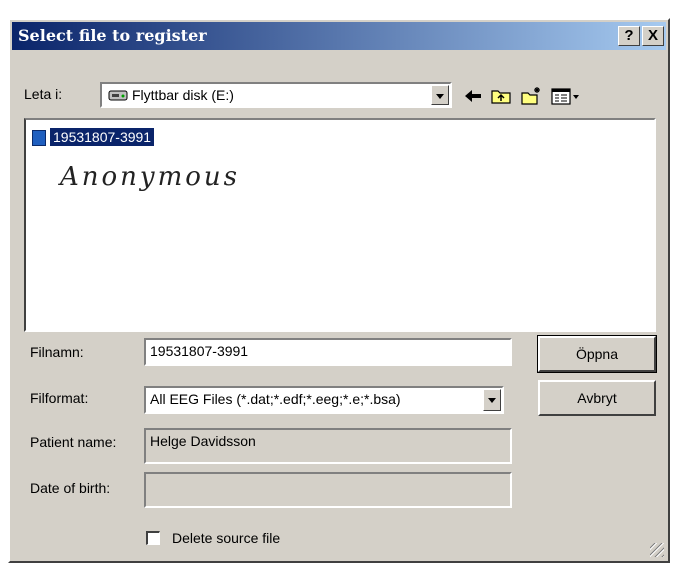  I want to click on patient-name-label: Patient name:, so click(73, 442).